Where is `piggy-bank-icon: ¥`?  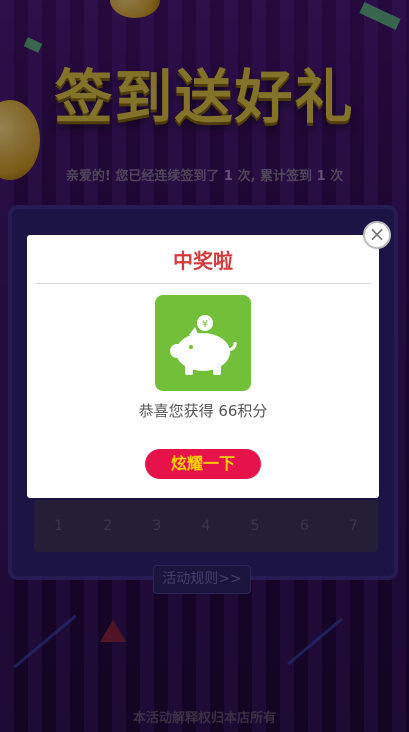 piggy-bank-icon: ¥ is located at coordinates (203, 345).